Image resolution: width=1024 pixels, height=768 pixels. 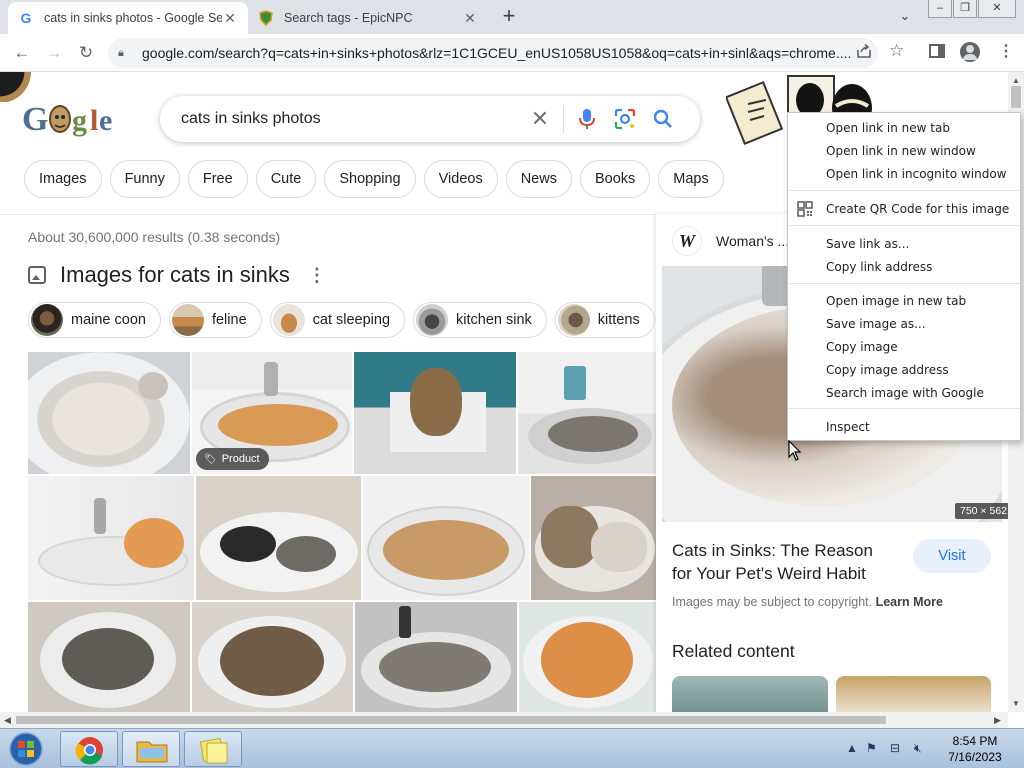 What do you see at coordinates (905, 393) in the screenshot?
I see `menu-search-image-google: Search image with Google` at bounding box center [905, 393].